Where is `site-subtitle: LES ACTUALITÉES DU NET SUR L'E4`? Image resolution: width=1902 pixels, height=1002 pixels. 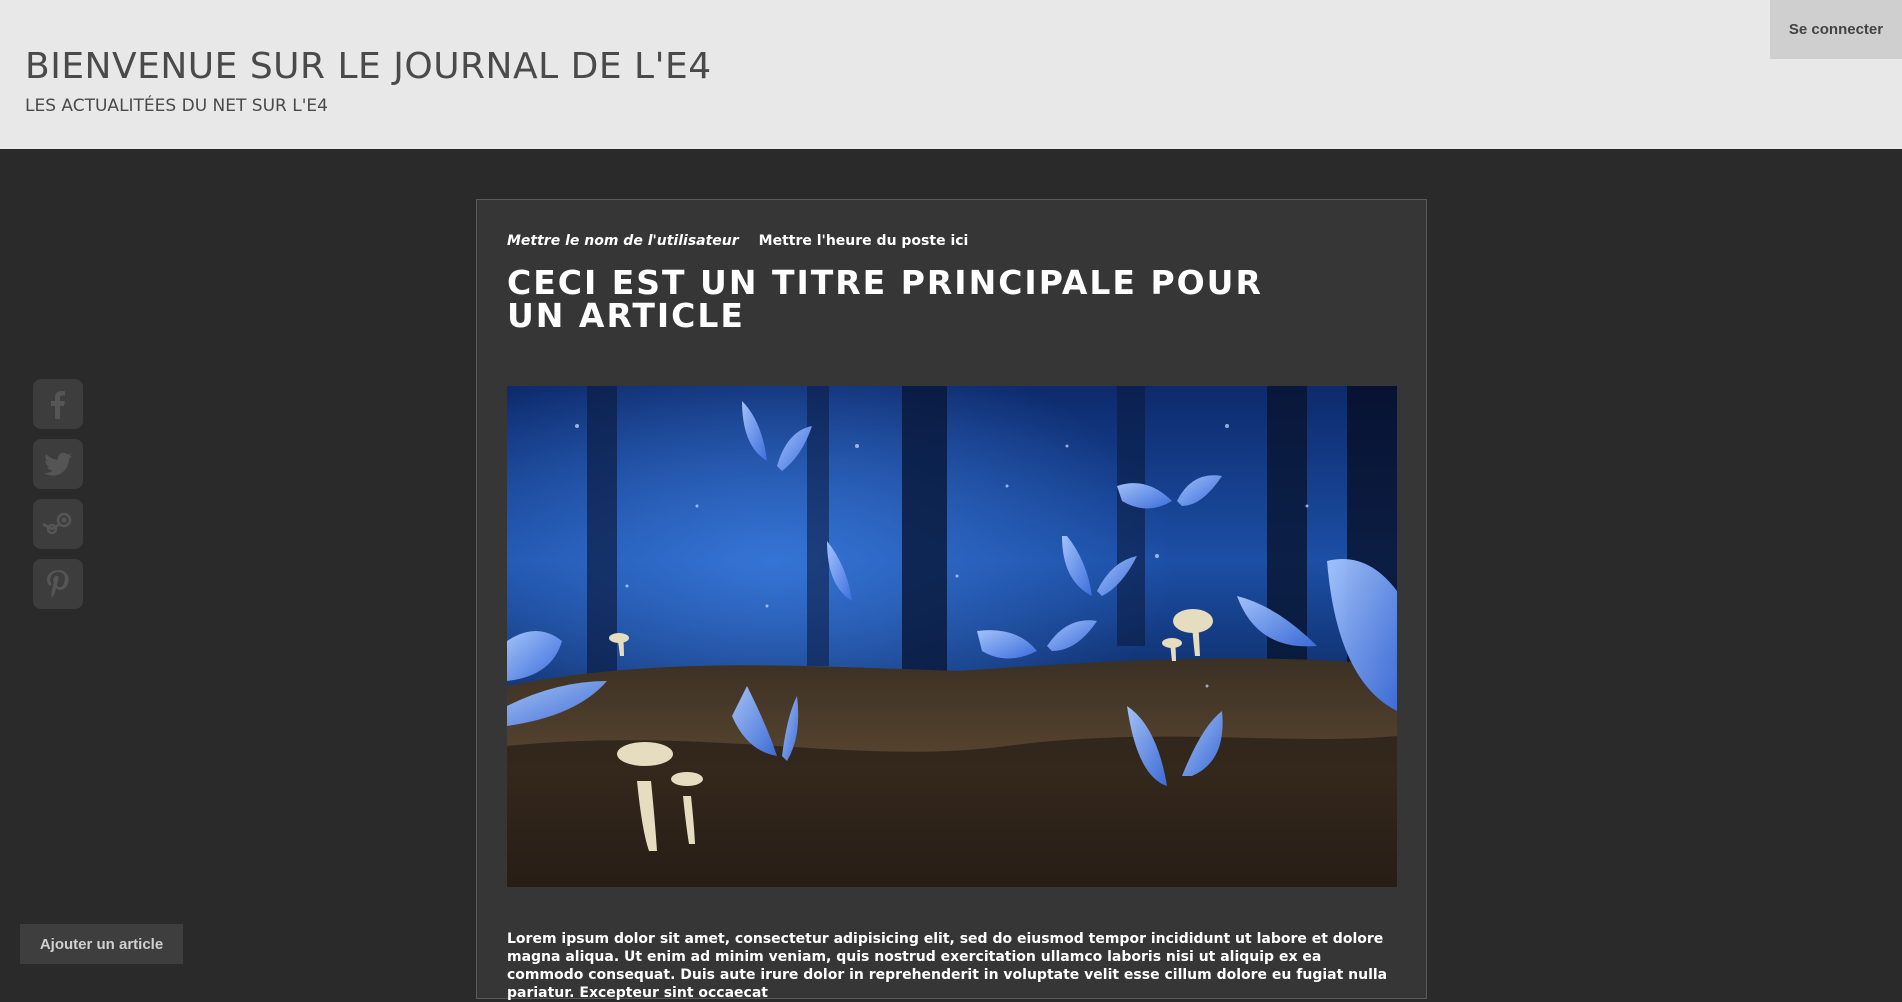 site-subtitle: LES ACTUALITÉES DU NET SUR L'E4 is located at coordinates (176, 106).